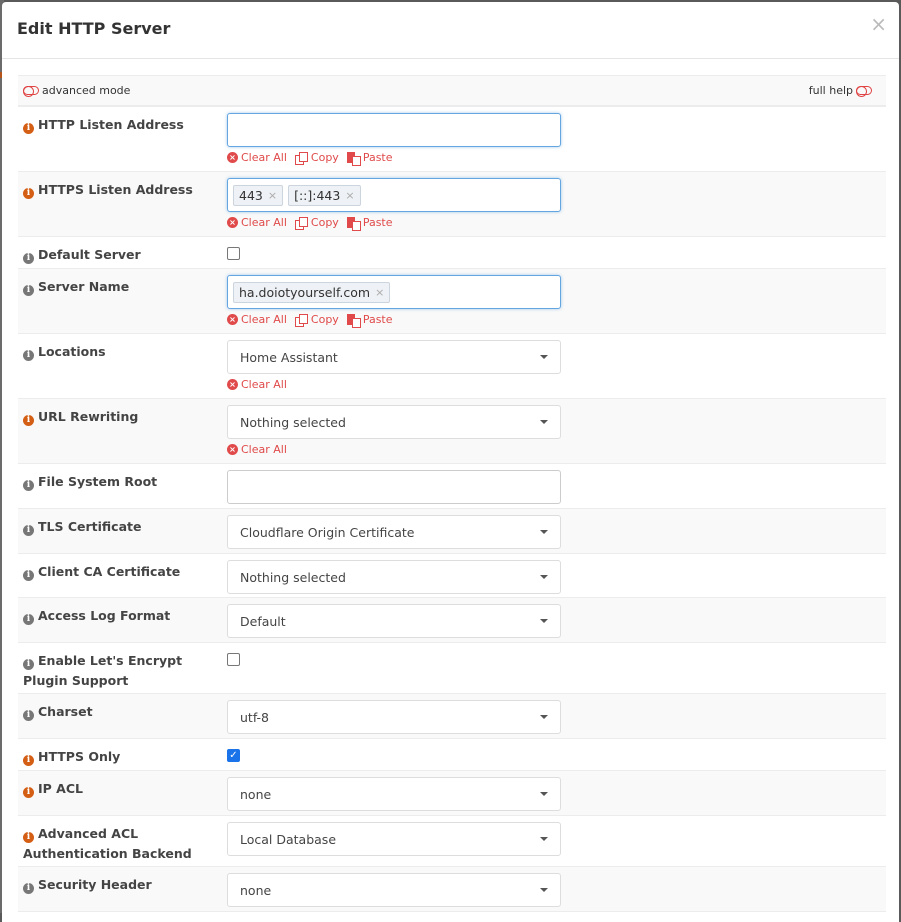 This screenshot has height=922, width=901. Describe the element at coordinates (394, 839) in the screenshot. I see `acl-auth-backend-select: Local Database` at that location.